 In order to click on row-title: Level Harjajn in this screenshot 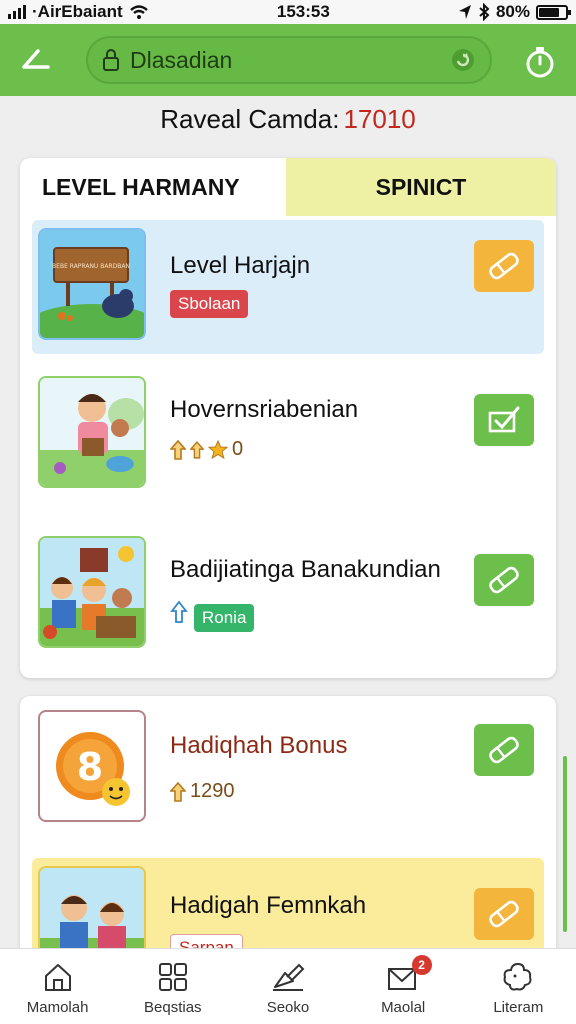, I will do `click(240, 265)`.